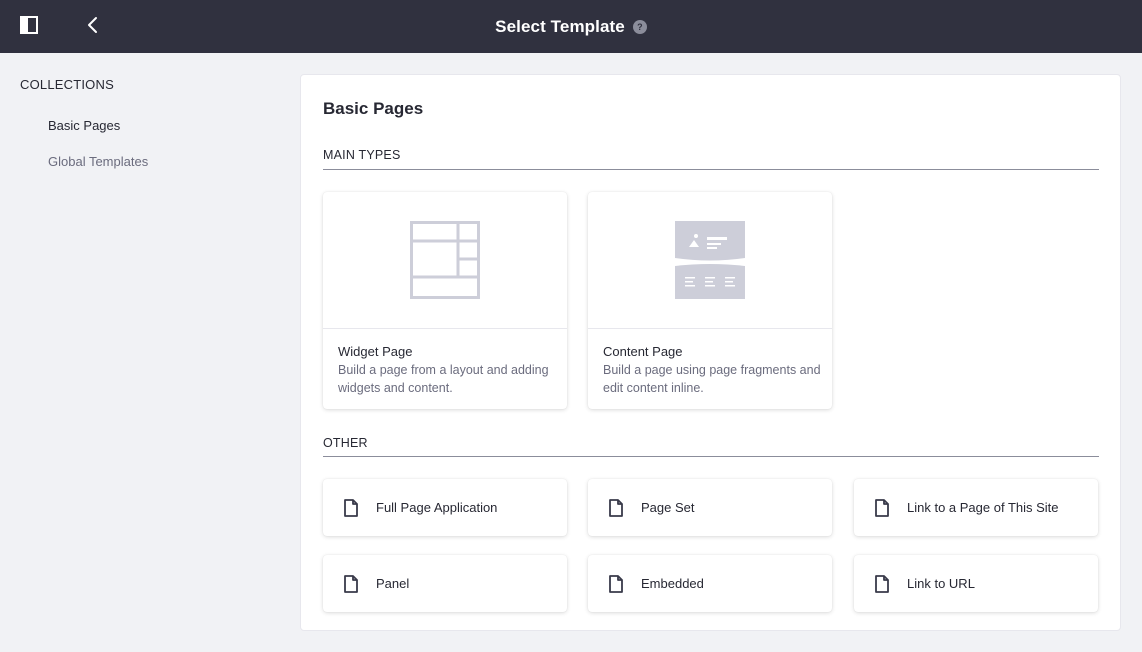 This screenshot has width=1142, height=652. Describe the element at coordinates (710, 583) in the screenshot. I see `embedded-card: Embedded` at that location.